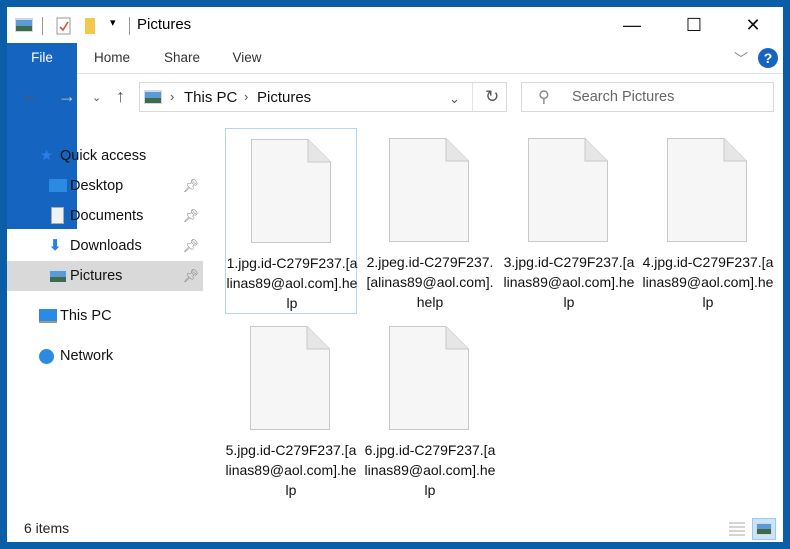  Describe the element at coordinates (323, 97) in the screenshot. I see `address-bar: › This PC › Pictures ⌄ ↻` at that location.